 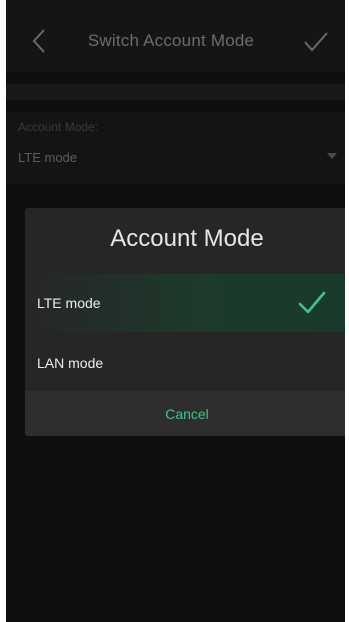 I want to click on account-mode-field: Account Mode: LTE mode, so click(x=175, y=148).